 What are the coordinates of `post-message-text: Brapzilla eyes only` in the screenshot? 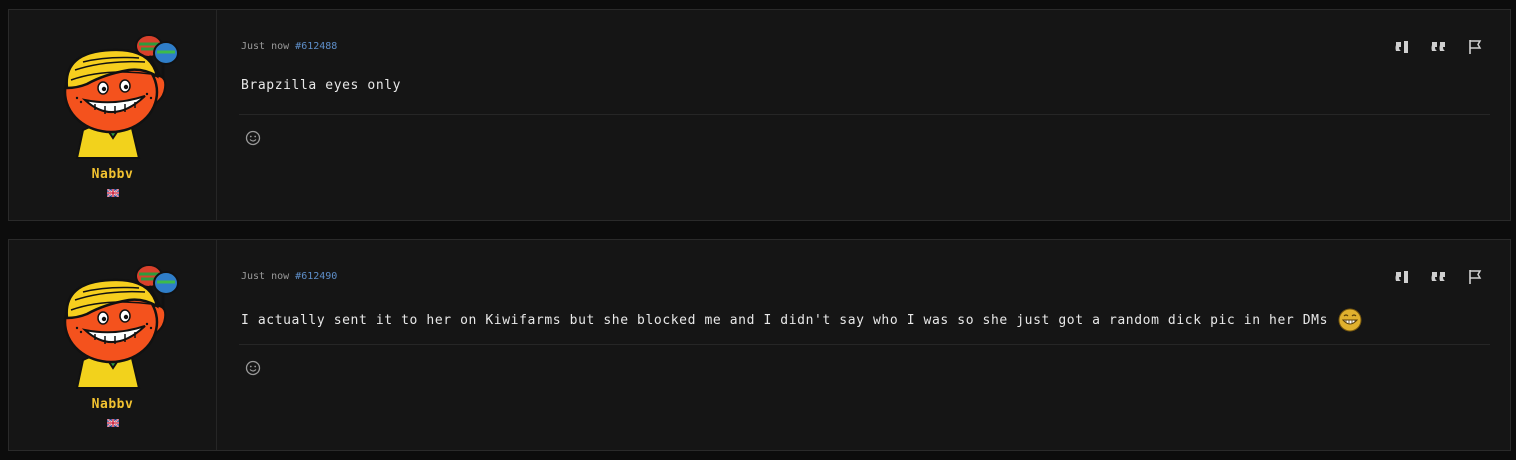 It's located at (321, 85).